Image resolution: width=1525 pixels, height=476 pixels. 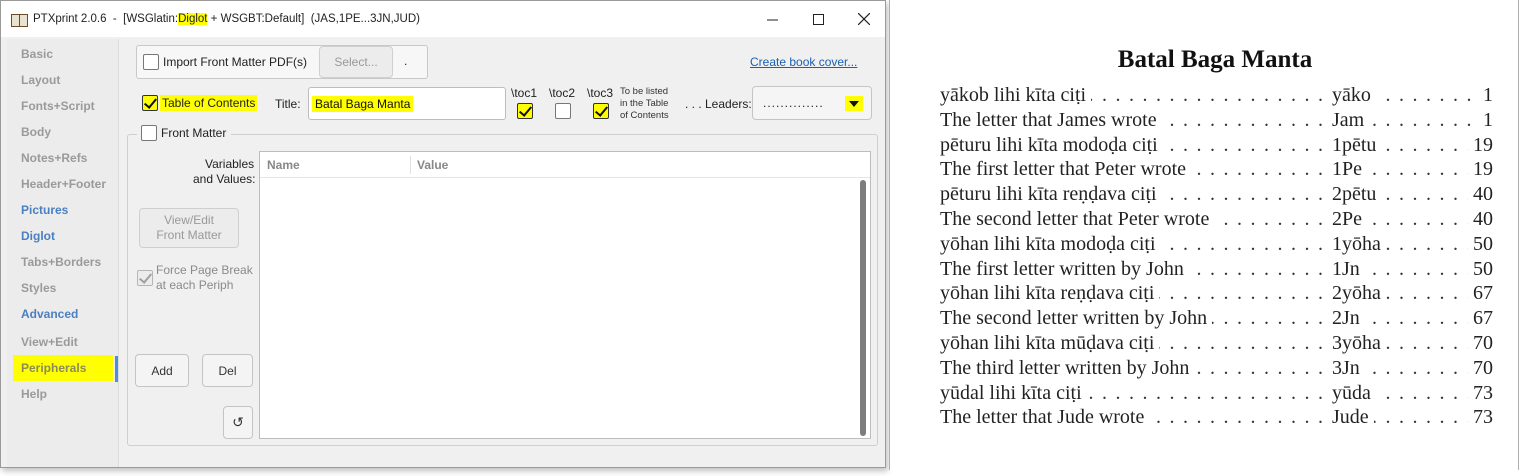 I want to click on close-button, so click(x=864, y=19).